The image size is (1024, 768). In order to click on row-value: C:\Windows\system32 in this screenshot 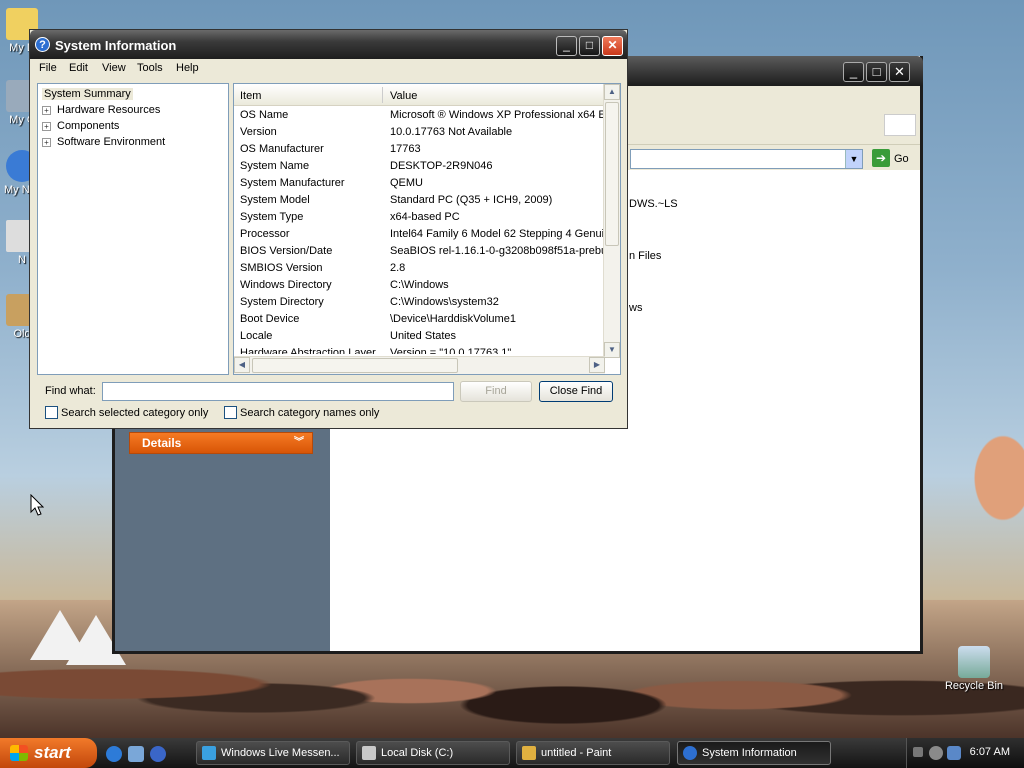, I will do `click(444, 302)`.